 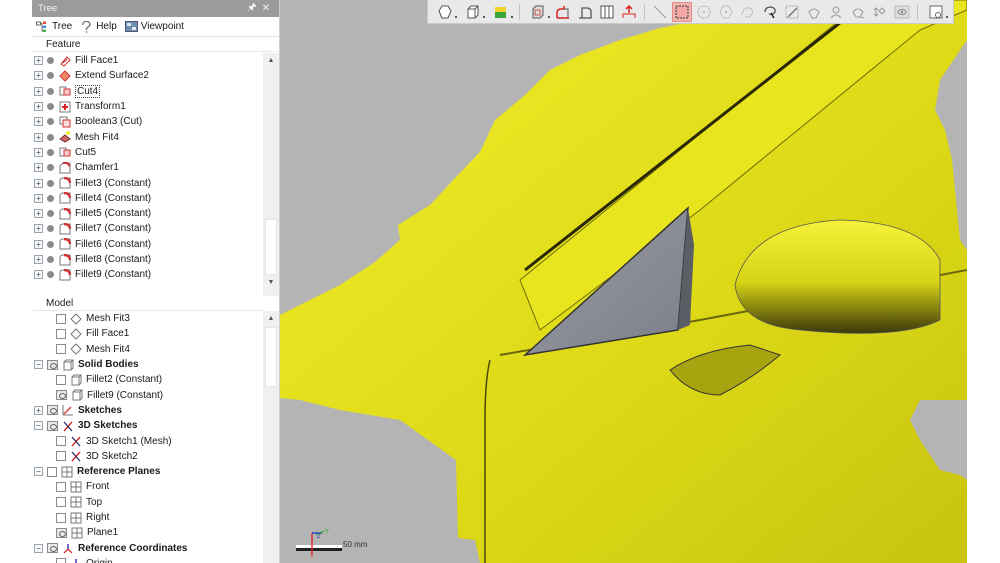 I want to click on model-tree-item: Fill Face1, so click(x=148, y=333).